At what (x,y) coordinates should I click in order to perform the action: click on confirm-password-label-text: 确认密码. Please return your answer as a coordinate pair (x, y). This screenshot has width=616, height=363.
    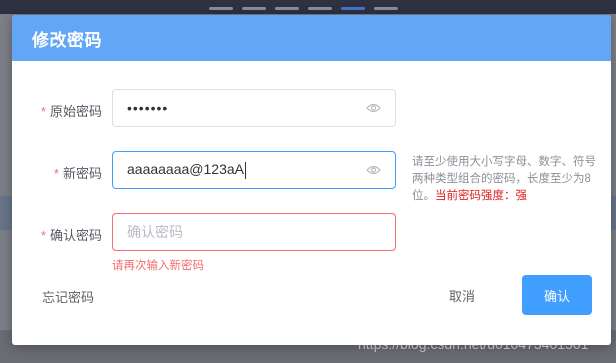
    Looking at the image, I should click on (75, 235).